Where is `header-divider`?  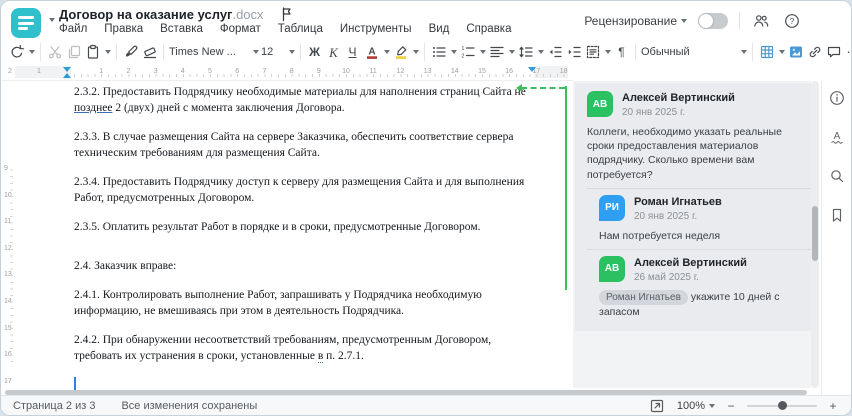
header-divider is located at coordinates (739, 21).